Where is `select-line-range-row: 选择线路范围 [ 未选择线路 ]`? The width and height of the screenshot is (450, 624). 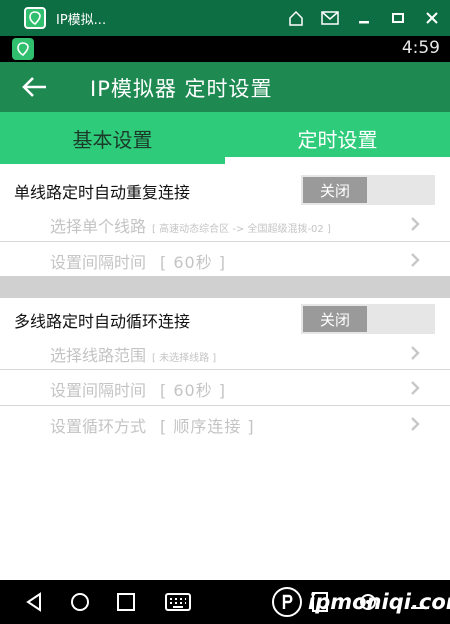
select-line-range-row: 选择线路范围 [ 未选择线路 ] is located at coordinates (225, 352).